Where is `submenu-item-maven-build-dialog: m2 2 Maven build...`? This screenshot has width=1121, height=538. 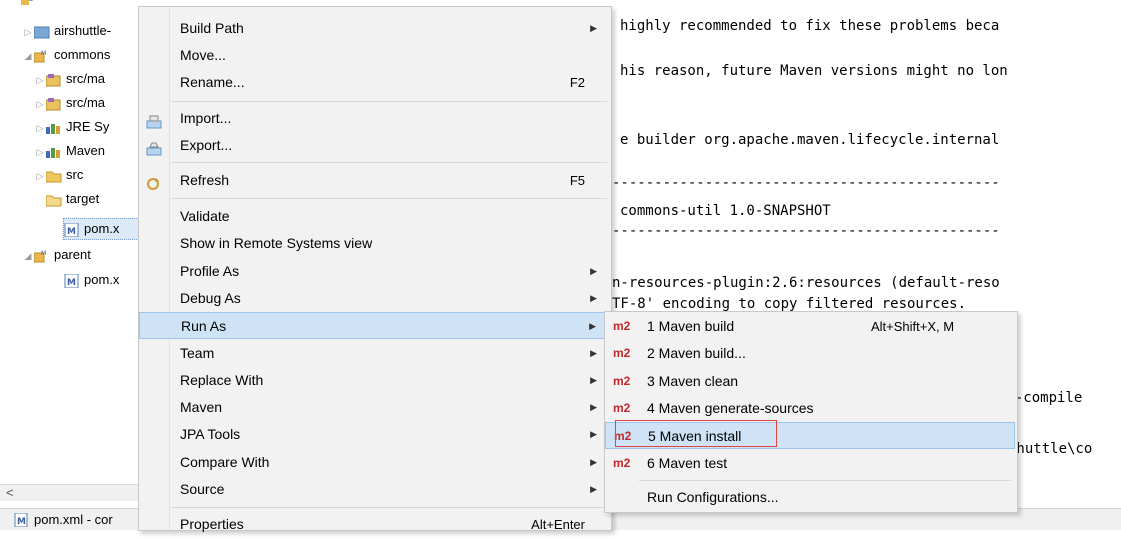 submenu-item-maven-build-dialog: m2 2 Maven build... is located at coordinates (810, 353).